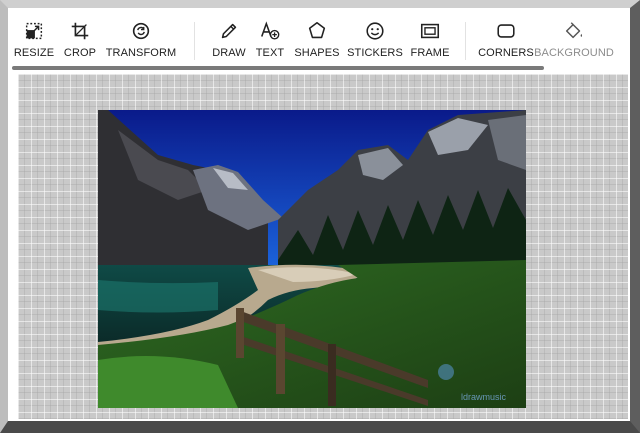 This screenshot has width=640, height=433. Describe the element at coordinates (80, 31) in the screenshot. I see `crop-icon` at that location.